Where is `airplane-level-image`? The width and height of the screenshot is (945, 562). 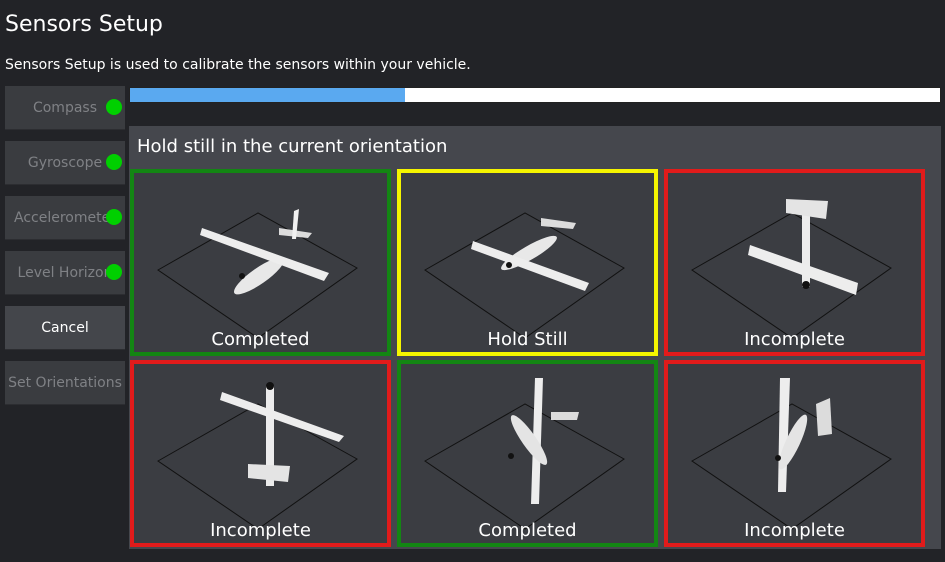
airplane-level-image is located at coordinates (257, 274).